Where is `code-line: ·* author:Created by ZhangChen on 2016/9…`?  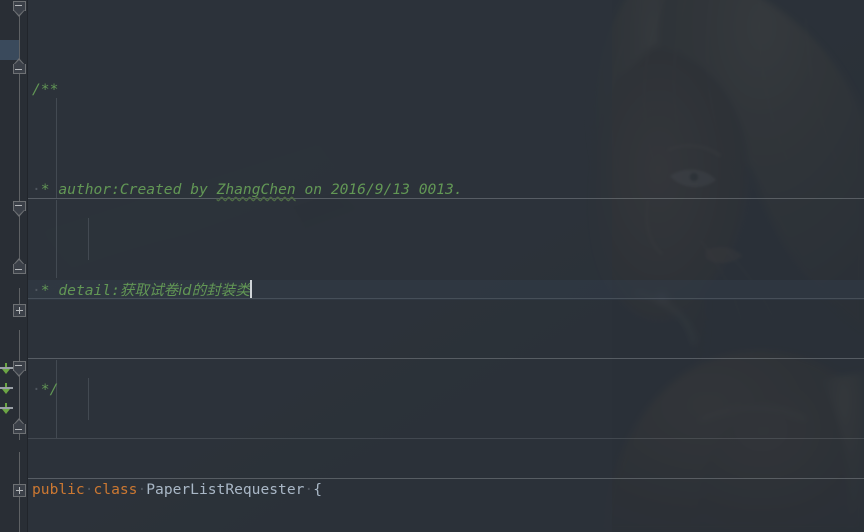
code-line: ·* author:Created by ZhangChen on 2016/9… is located at coordinates (446, 190).